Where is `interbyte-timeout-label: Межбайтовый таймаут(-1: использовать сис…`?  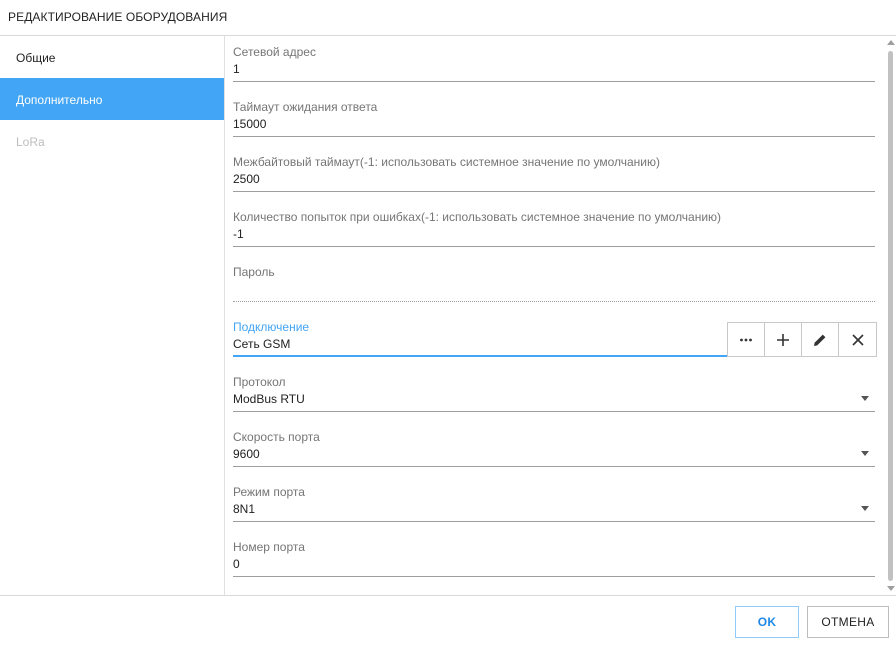
interbyte-timeout-label: Межбайтовый таймаут(-1: использовать сис… is located at coordinates (446, 162).